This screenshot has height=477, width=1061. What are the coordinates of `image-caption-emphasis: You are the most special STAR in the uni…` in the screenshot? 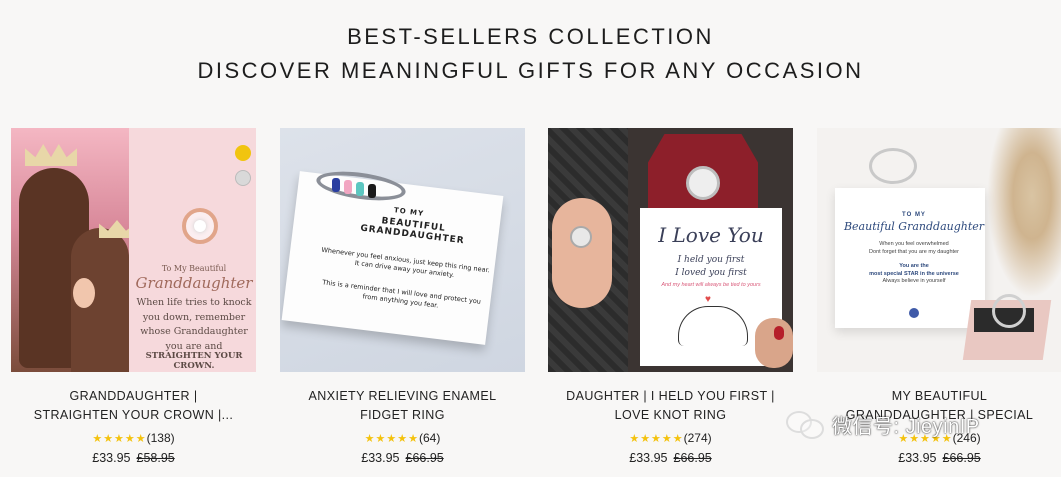 It's located at (914, 270).